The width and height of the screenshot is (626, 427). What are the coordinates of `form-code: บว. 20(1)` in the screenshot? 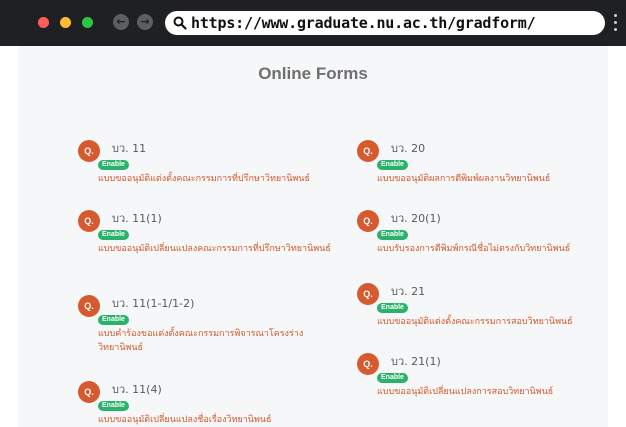 It's located at (416, 218).